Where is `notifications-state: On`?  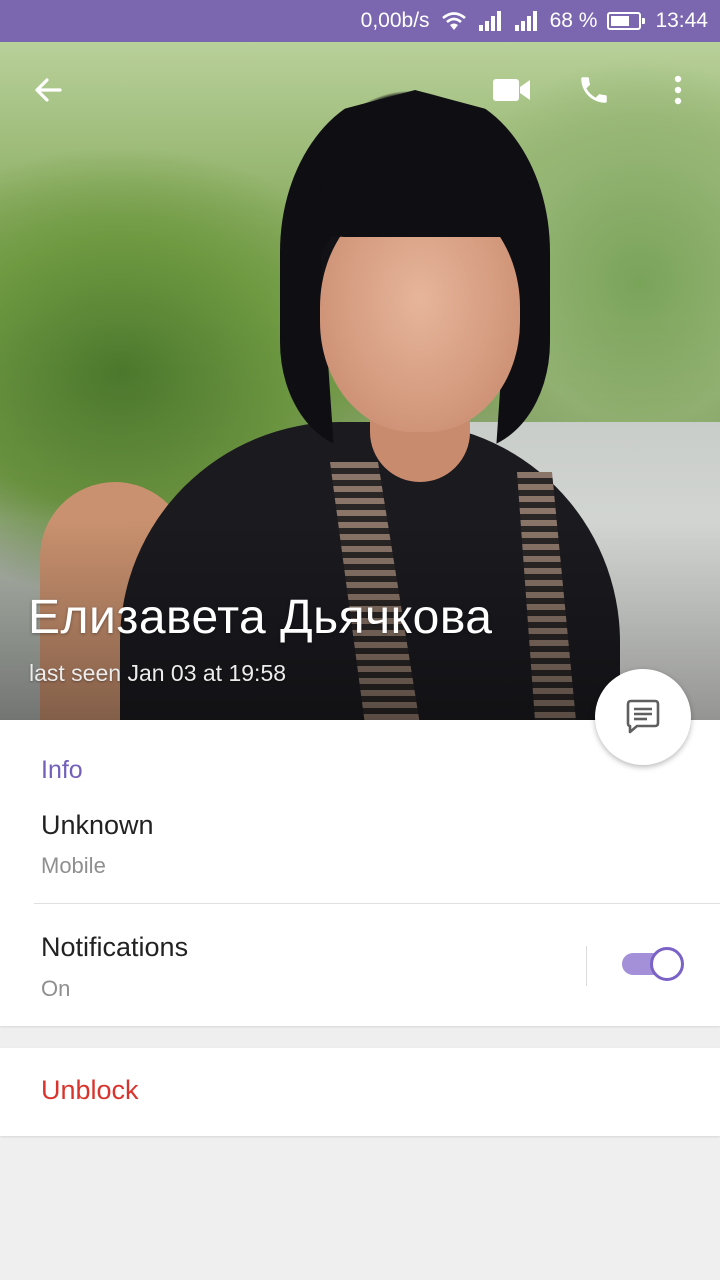
notifications-state: On is located at coordinates (56, 988).